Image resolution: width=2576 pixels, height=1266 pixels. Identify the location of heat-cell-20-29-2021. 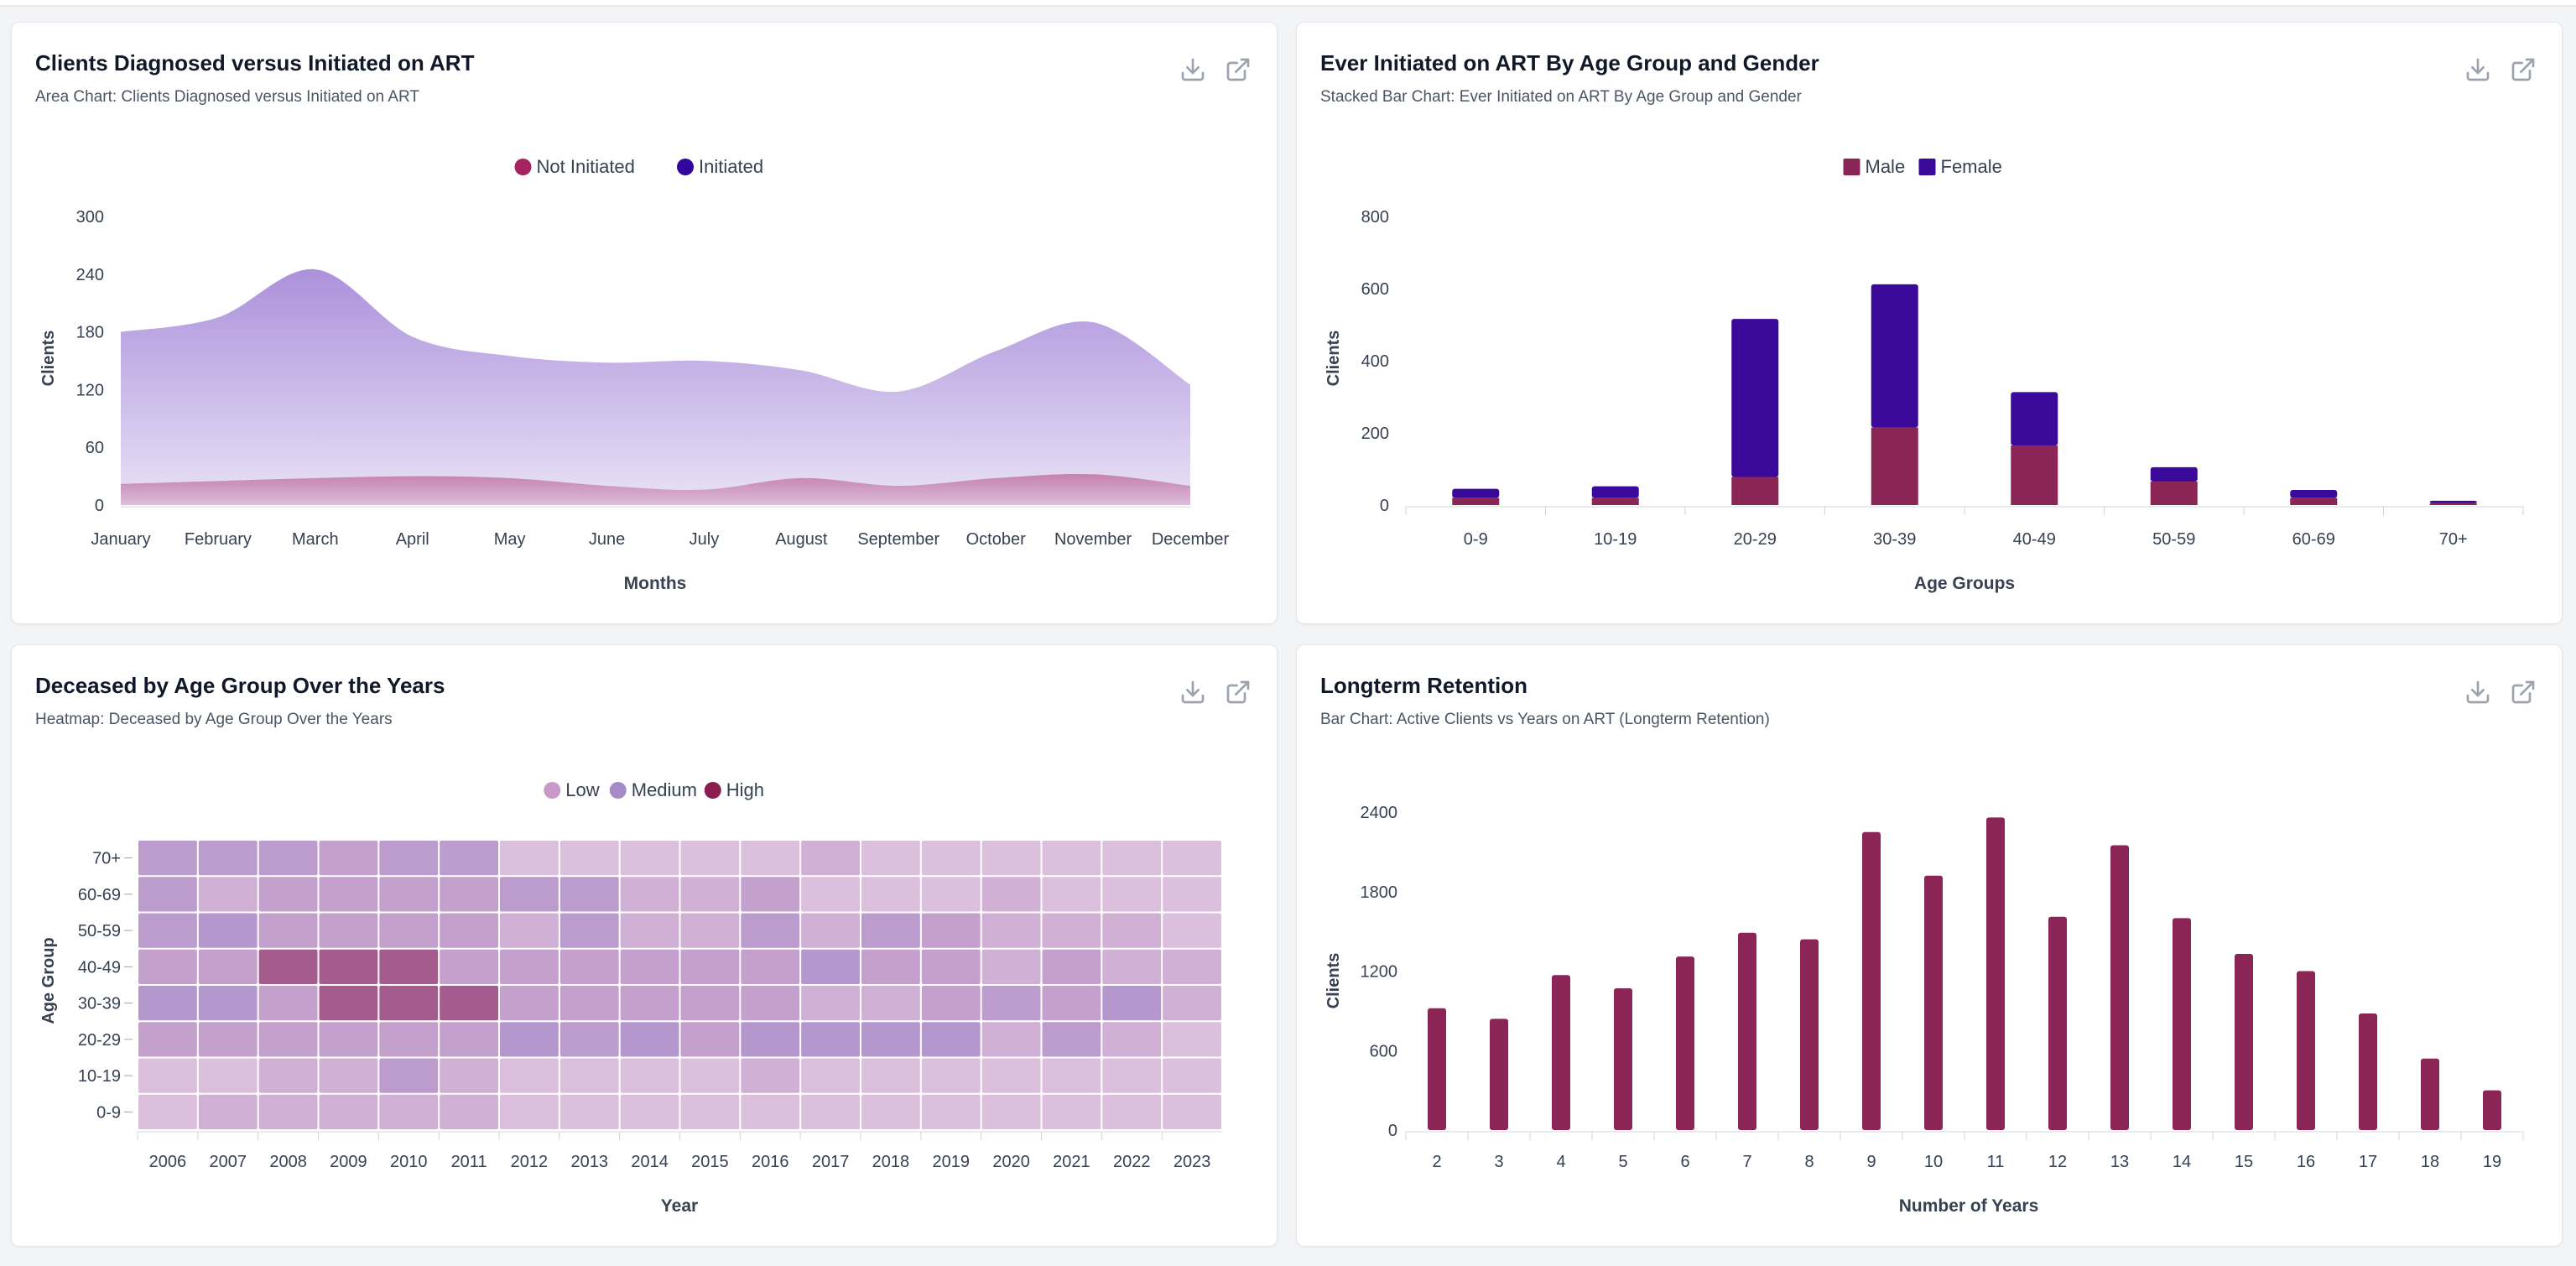
(1071, 1040).